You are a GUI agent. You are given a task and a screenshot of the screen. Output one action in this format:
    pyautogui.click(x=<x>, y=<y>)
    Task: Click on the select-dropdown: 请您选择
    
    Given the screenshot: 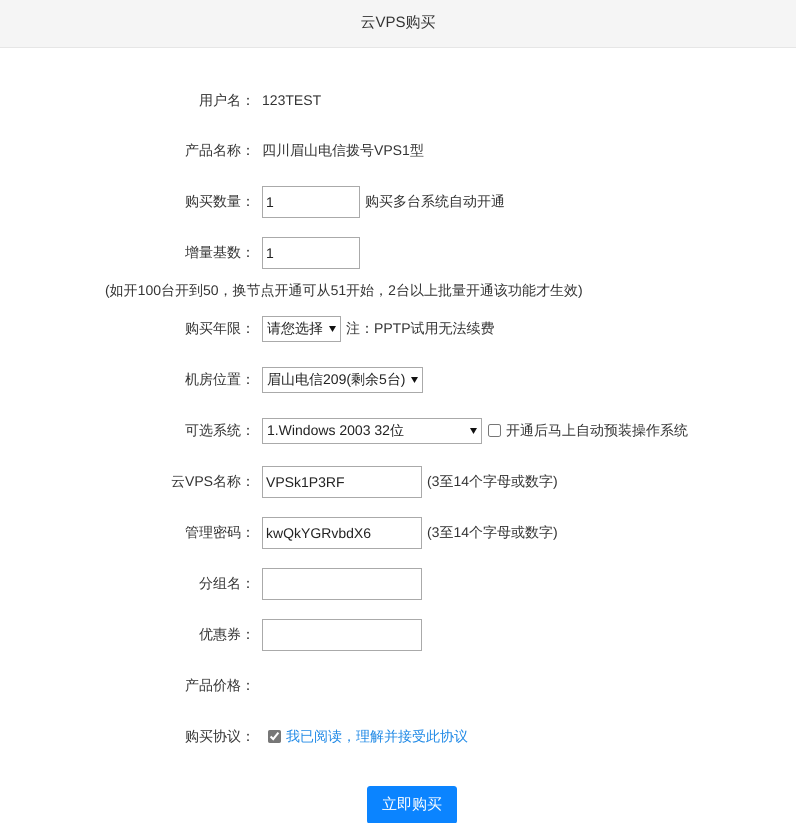 What is the action you would take?
    pyautogui.click(x=301, y=329)
    